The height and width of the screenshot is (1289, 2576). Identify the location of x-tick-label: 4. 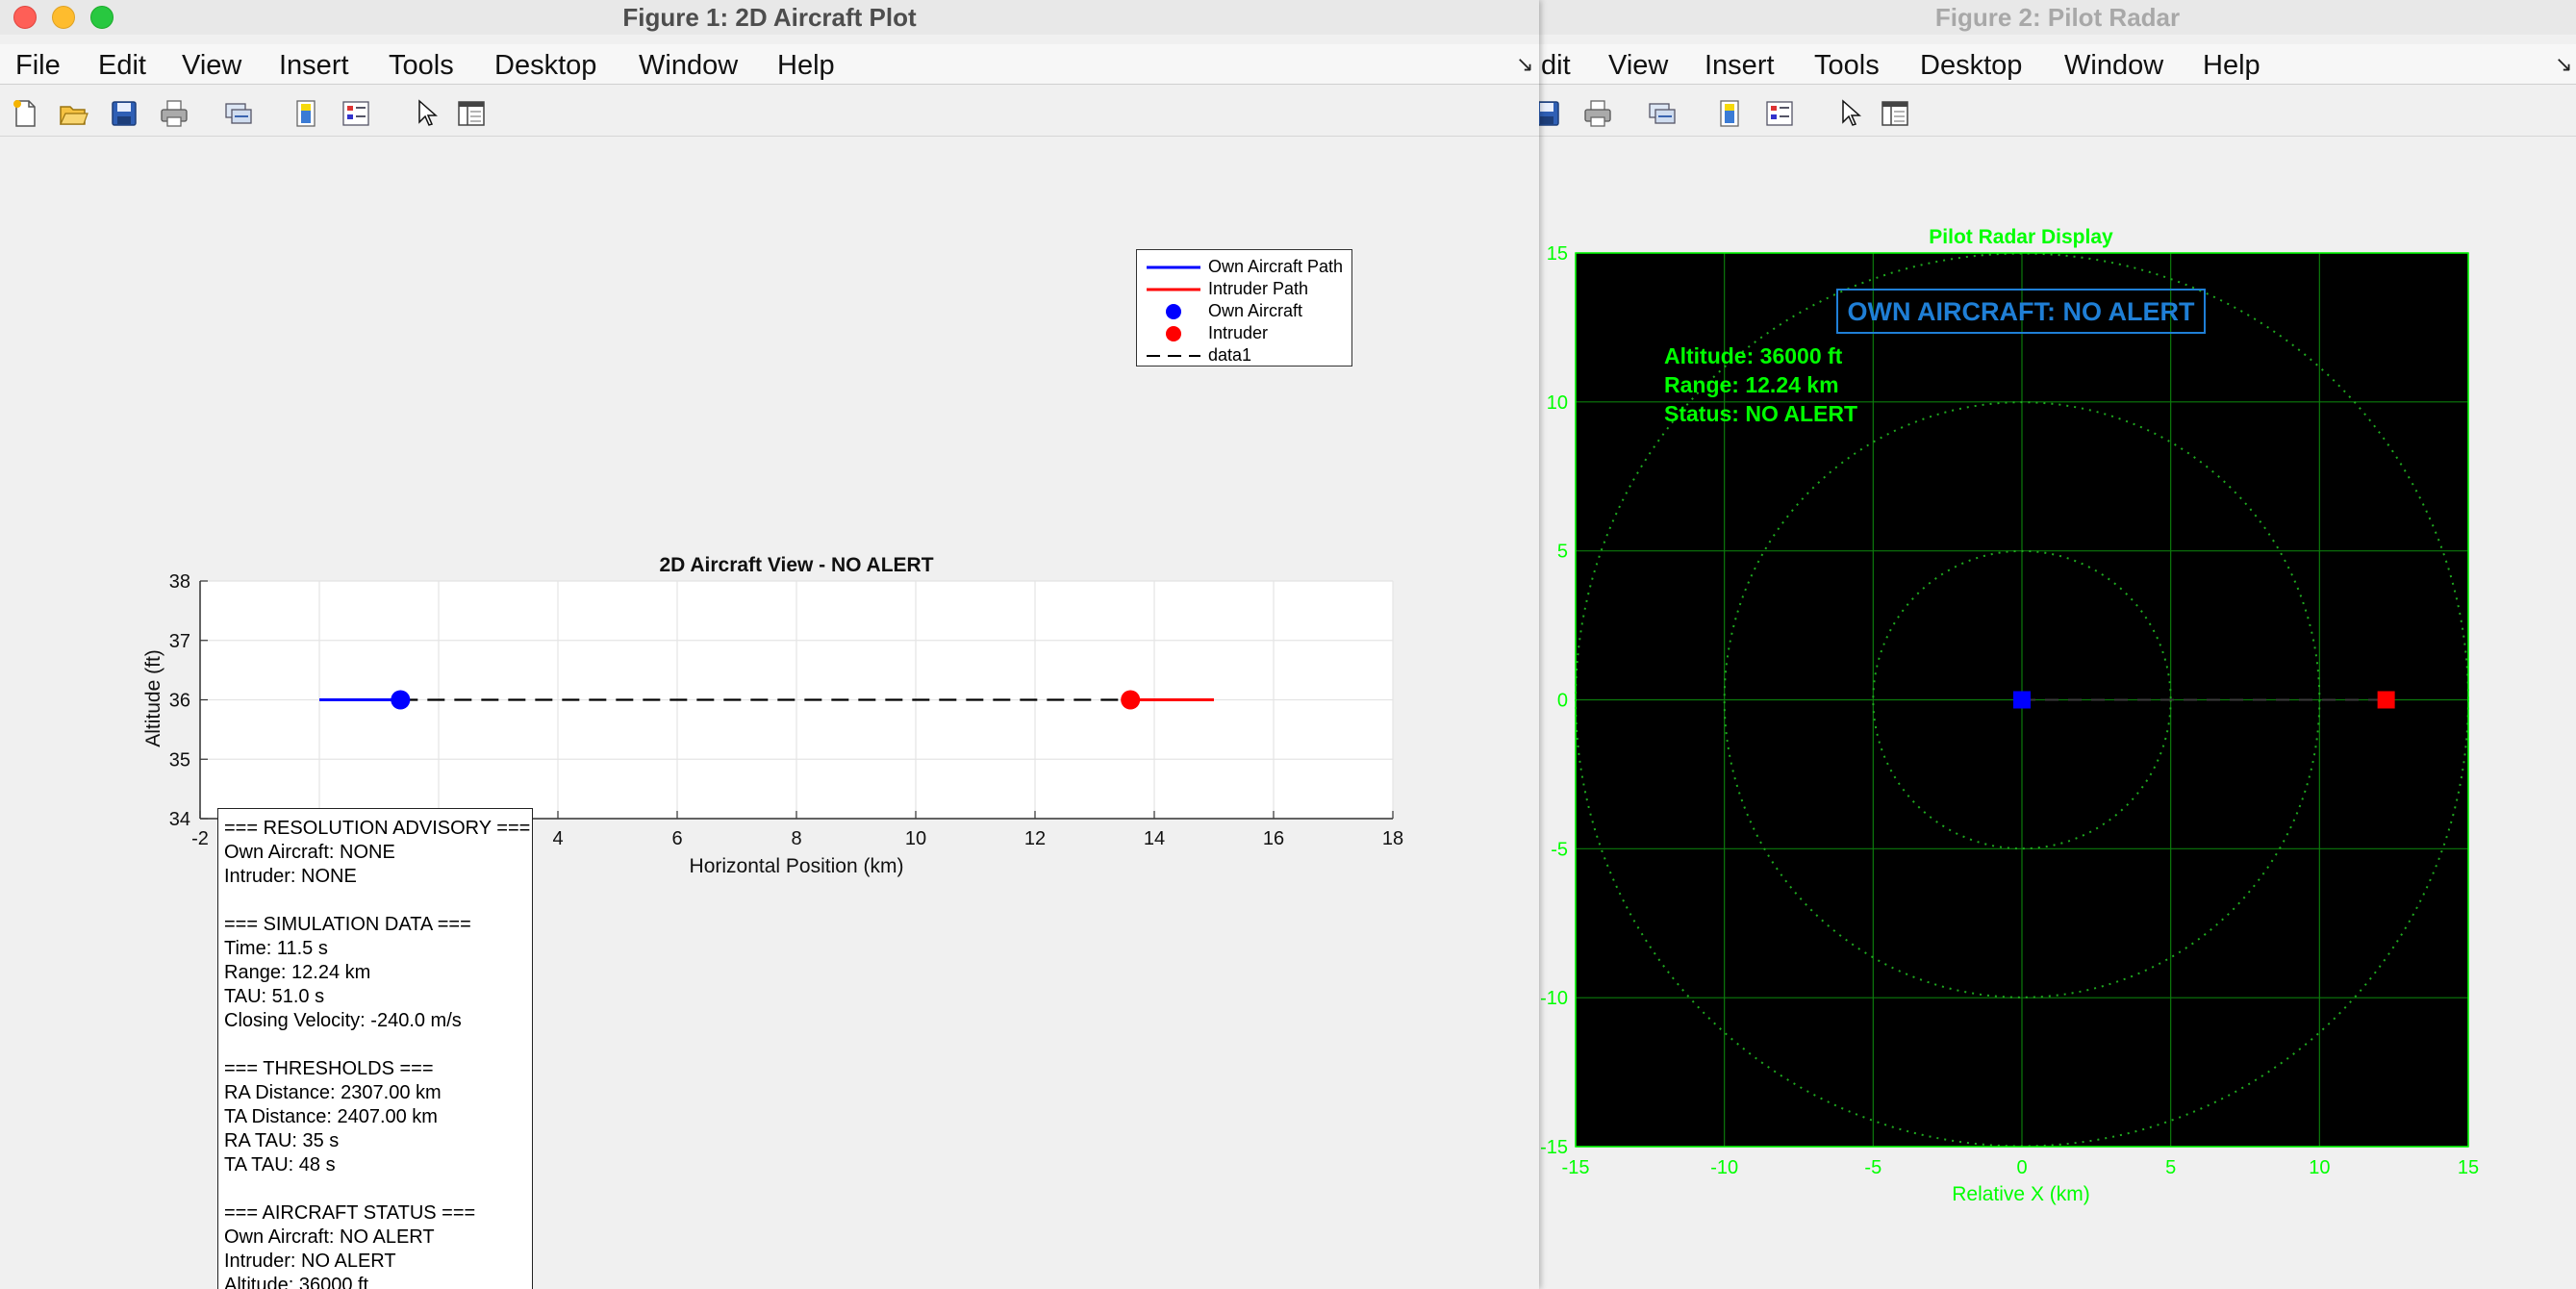
(557, 838).